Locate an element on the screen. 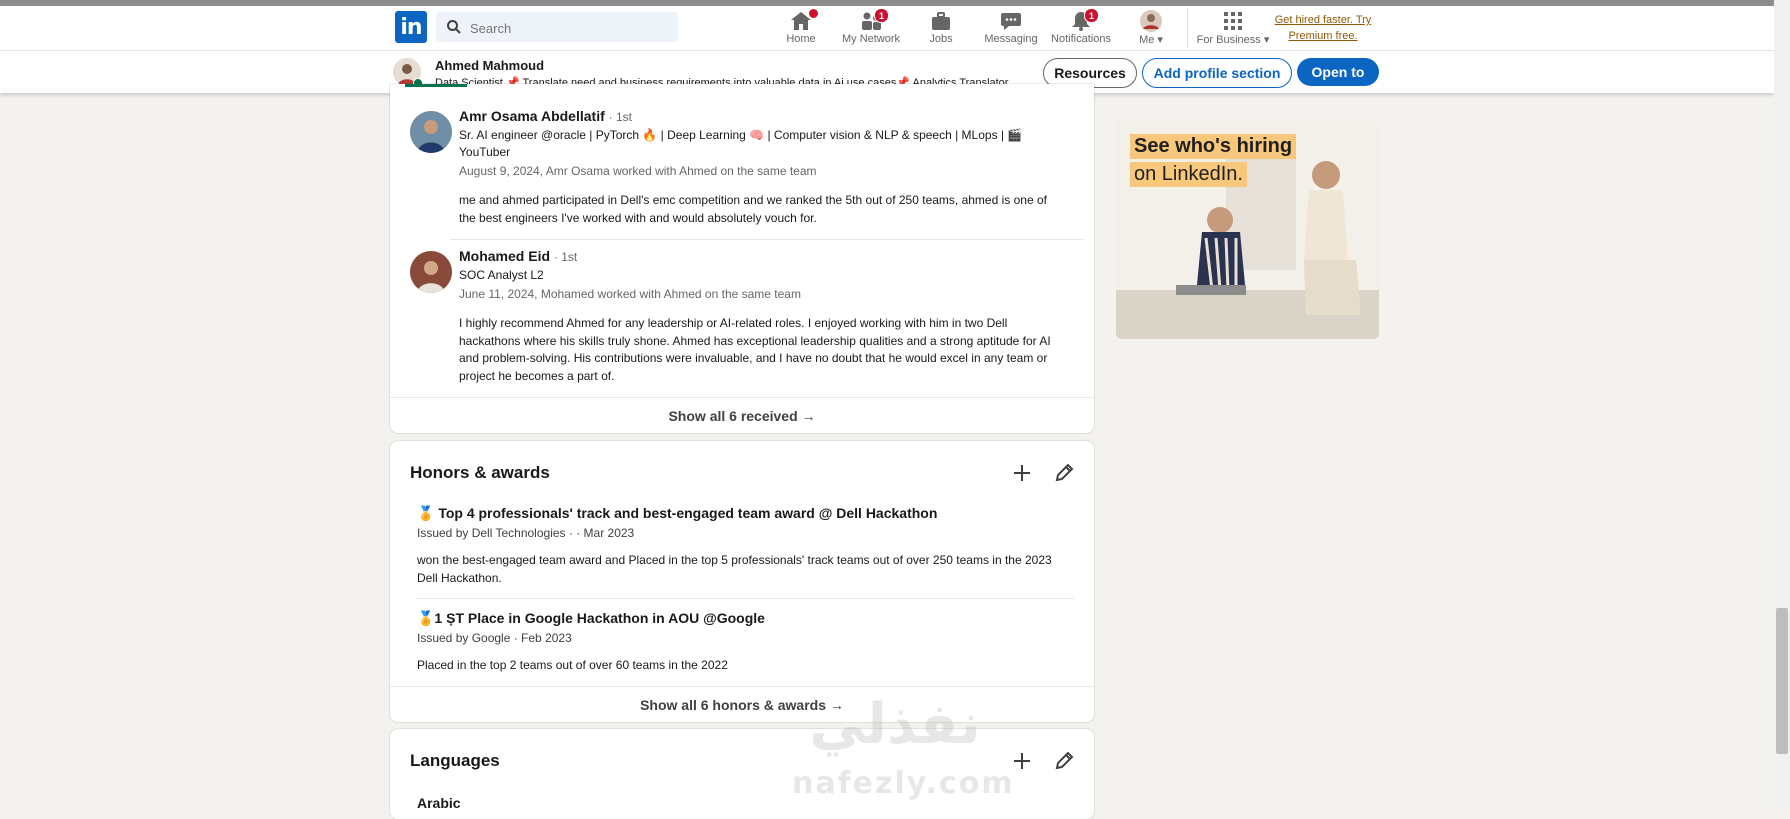 The image size is (1790, 819). nav-messaging: Messaging is located at coordinates (1011, 28).